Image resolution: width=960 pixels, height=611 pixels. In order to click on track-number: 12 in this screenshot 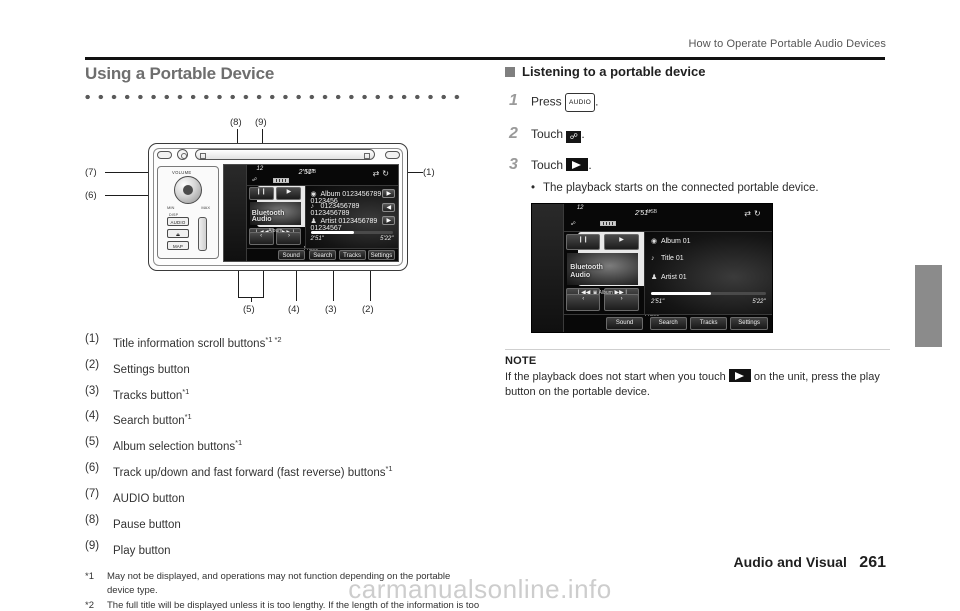, I will do `click(260, 168)`.